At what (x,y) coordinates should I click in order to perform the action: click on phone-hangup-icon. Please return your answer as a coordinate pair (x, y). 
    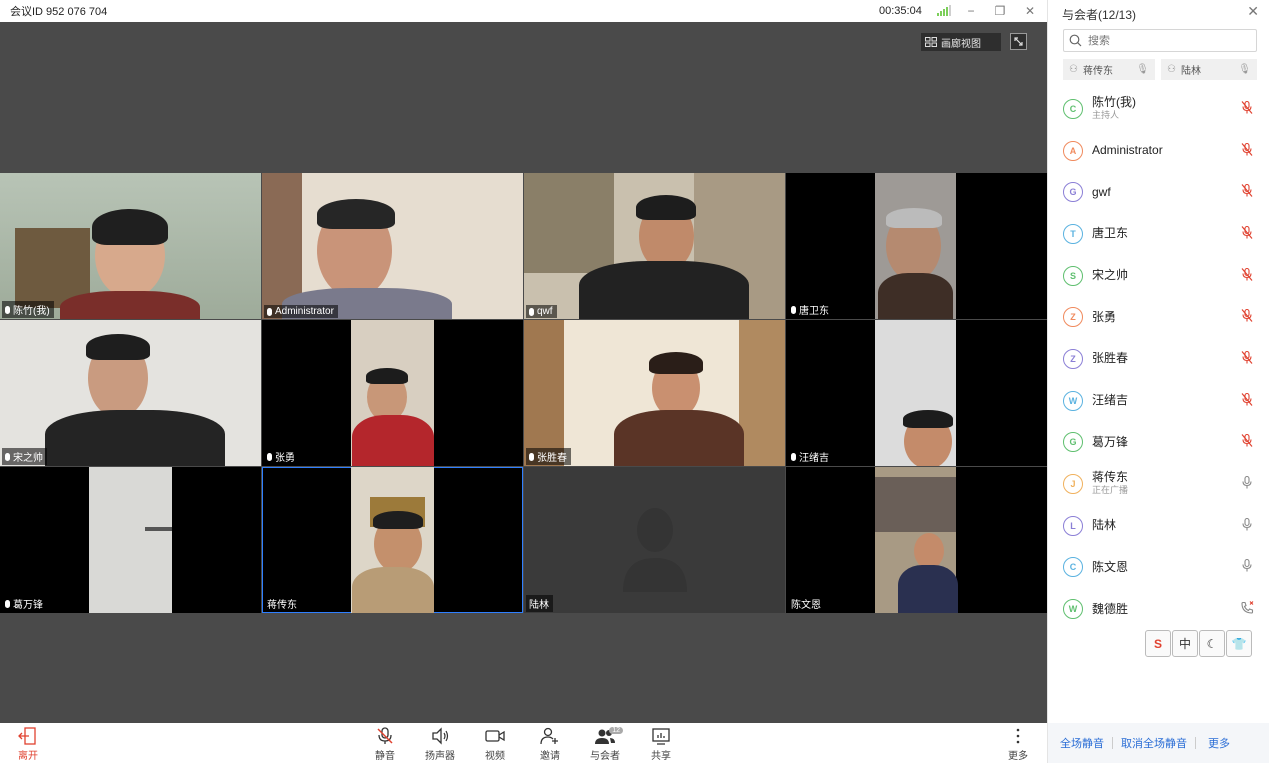
    Looking at the image, I should click on (1247, 609).